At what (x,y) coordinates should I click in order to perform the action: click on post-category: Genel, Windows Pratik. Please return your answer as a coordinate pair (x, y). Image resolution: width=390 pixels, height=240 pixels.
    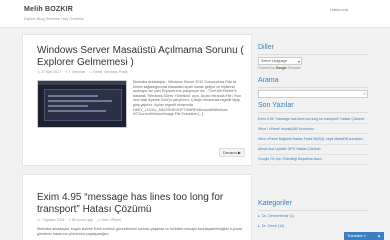
    Looking at the image, I should click on (110, 72).